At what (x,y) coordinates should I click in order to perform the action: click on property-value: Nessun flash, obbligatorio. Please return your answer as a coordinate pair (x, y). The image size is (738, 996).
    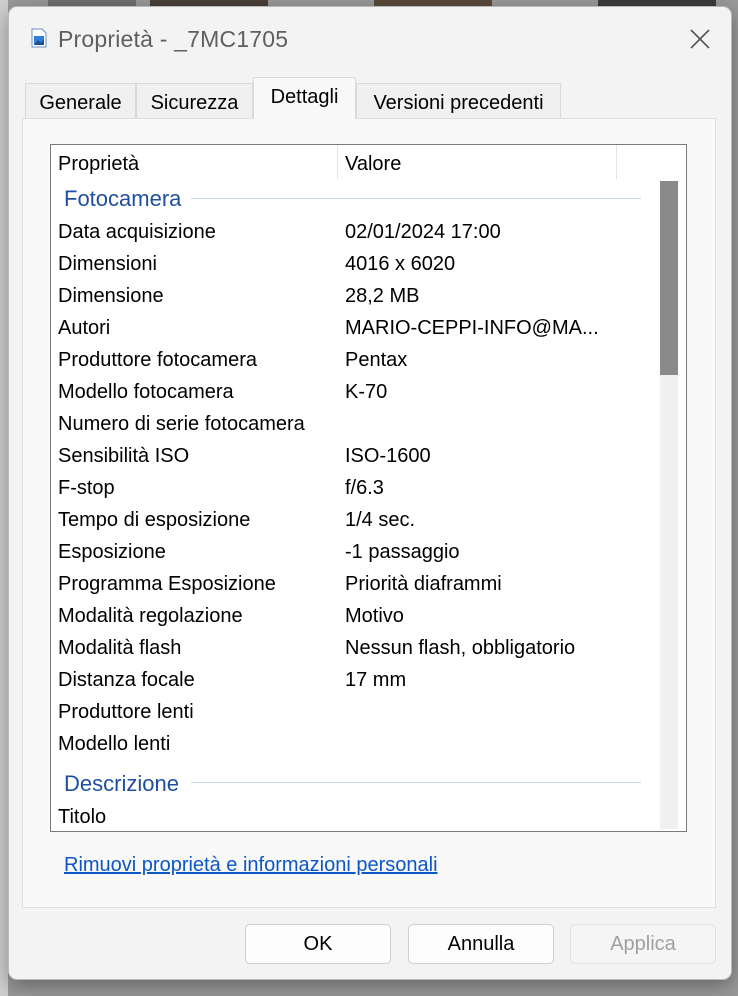
    Looking at the image, I should click on (460, 648).